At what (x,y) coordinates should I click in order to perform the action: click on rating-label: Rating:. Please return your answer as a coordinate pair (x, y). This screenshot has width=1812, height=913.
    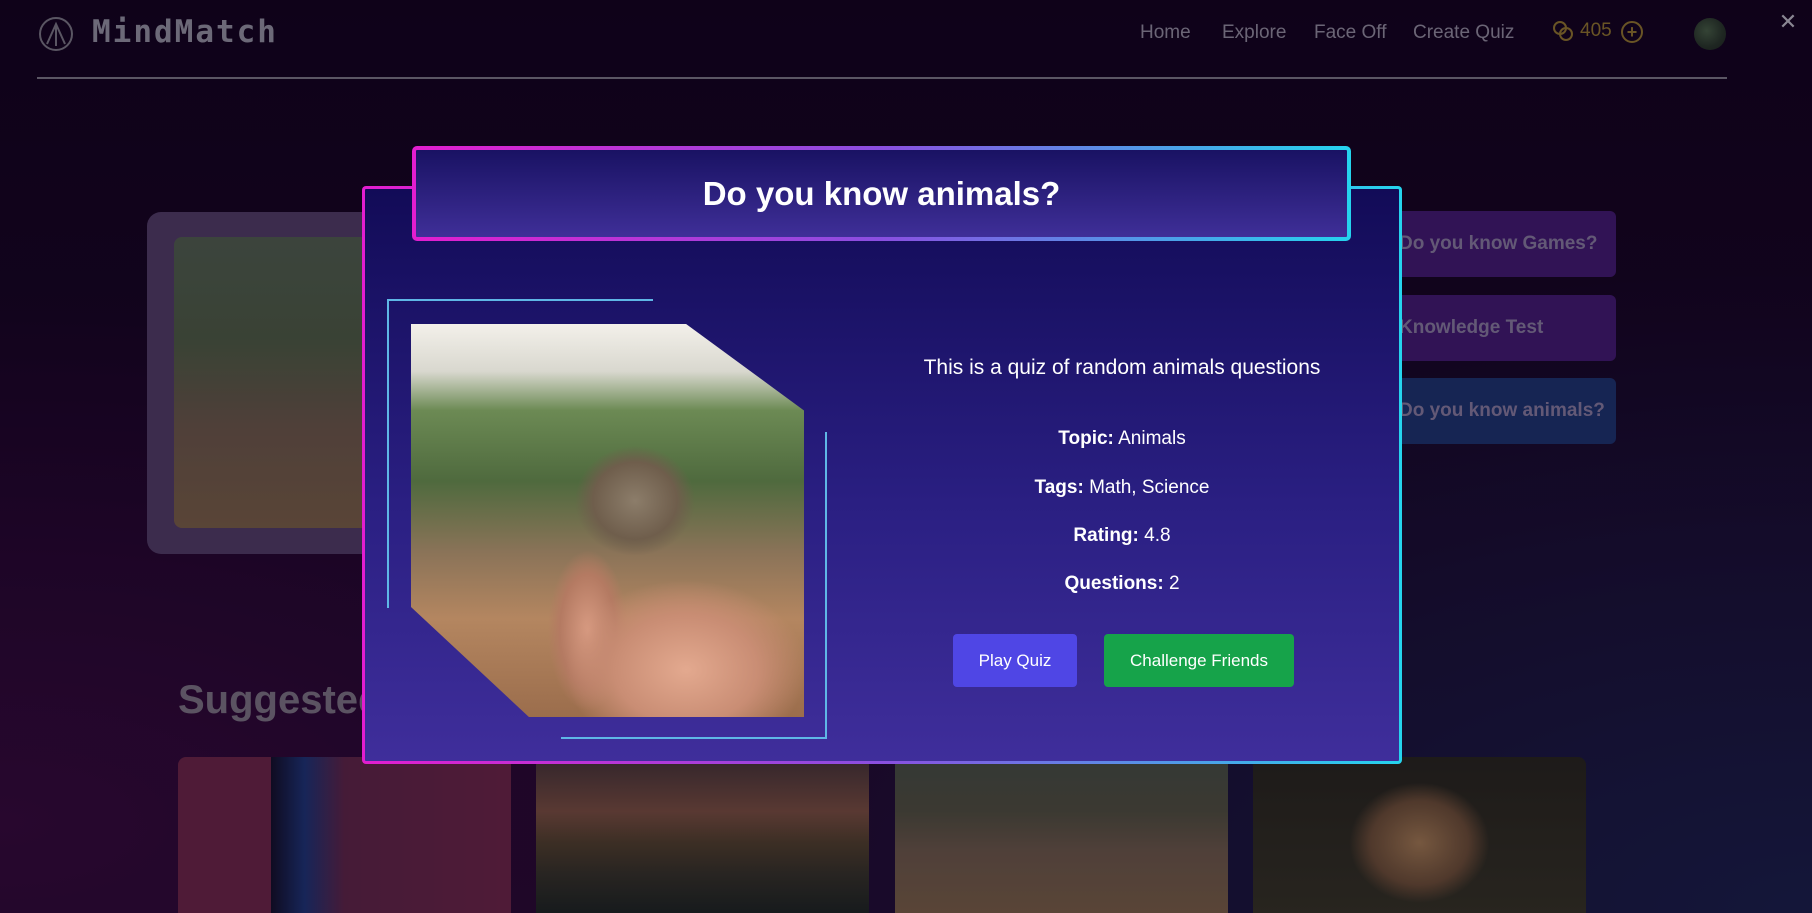
    Looking at the image, I should click on (1106, 535).